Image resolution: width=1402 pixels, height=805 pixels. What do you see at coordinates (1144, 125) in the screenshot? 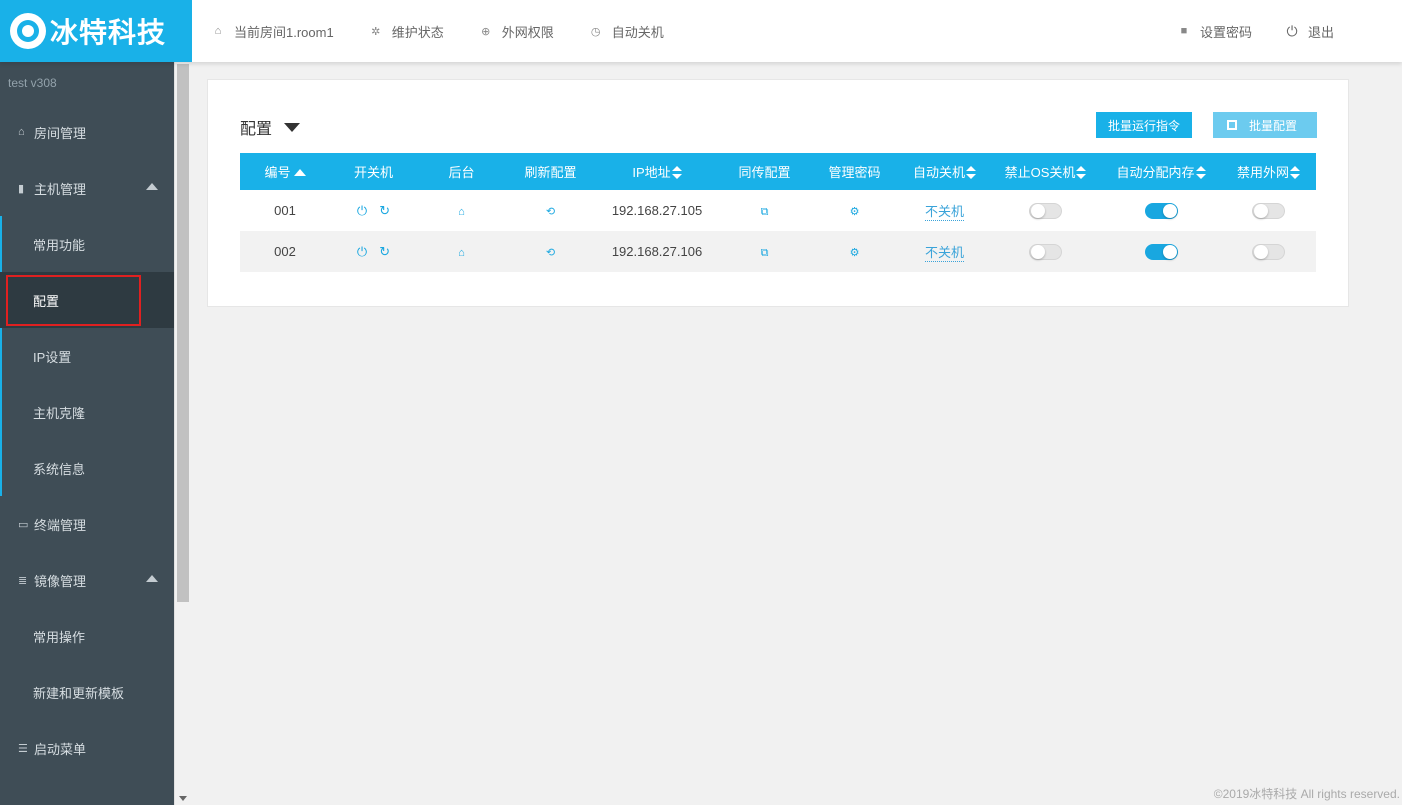
I see `batch-run-command-button: 批量运行指令` at bounding box center [1144, 125].